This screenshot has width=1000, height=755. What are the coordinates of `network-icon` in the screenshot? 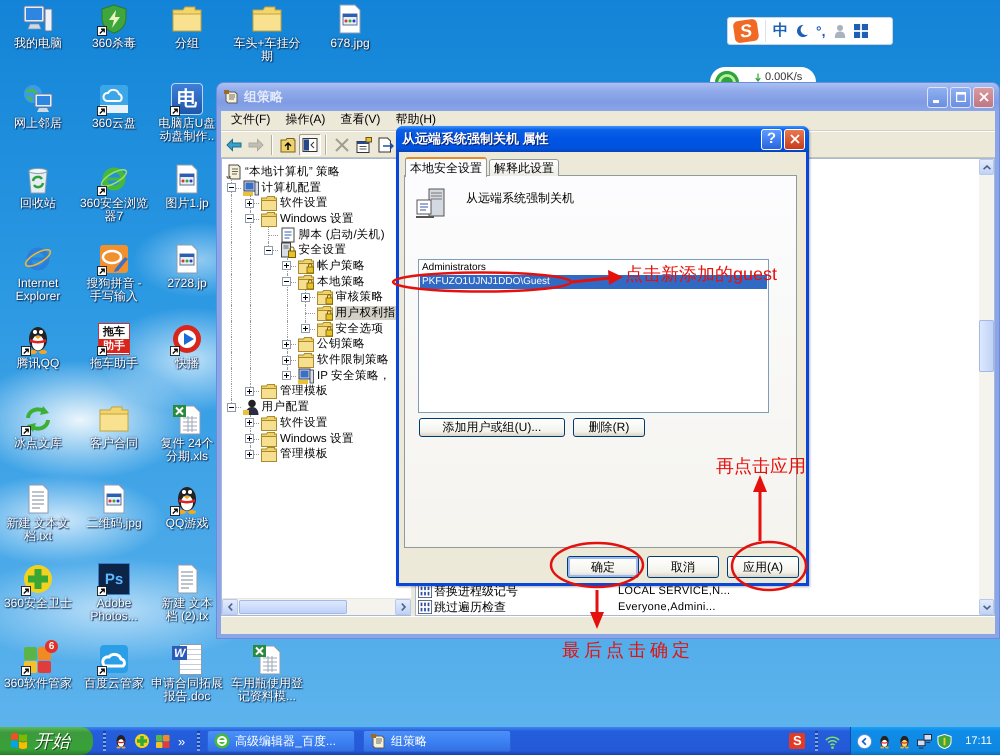 It's located at (924, 741).